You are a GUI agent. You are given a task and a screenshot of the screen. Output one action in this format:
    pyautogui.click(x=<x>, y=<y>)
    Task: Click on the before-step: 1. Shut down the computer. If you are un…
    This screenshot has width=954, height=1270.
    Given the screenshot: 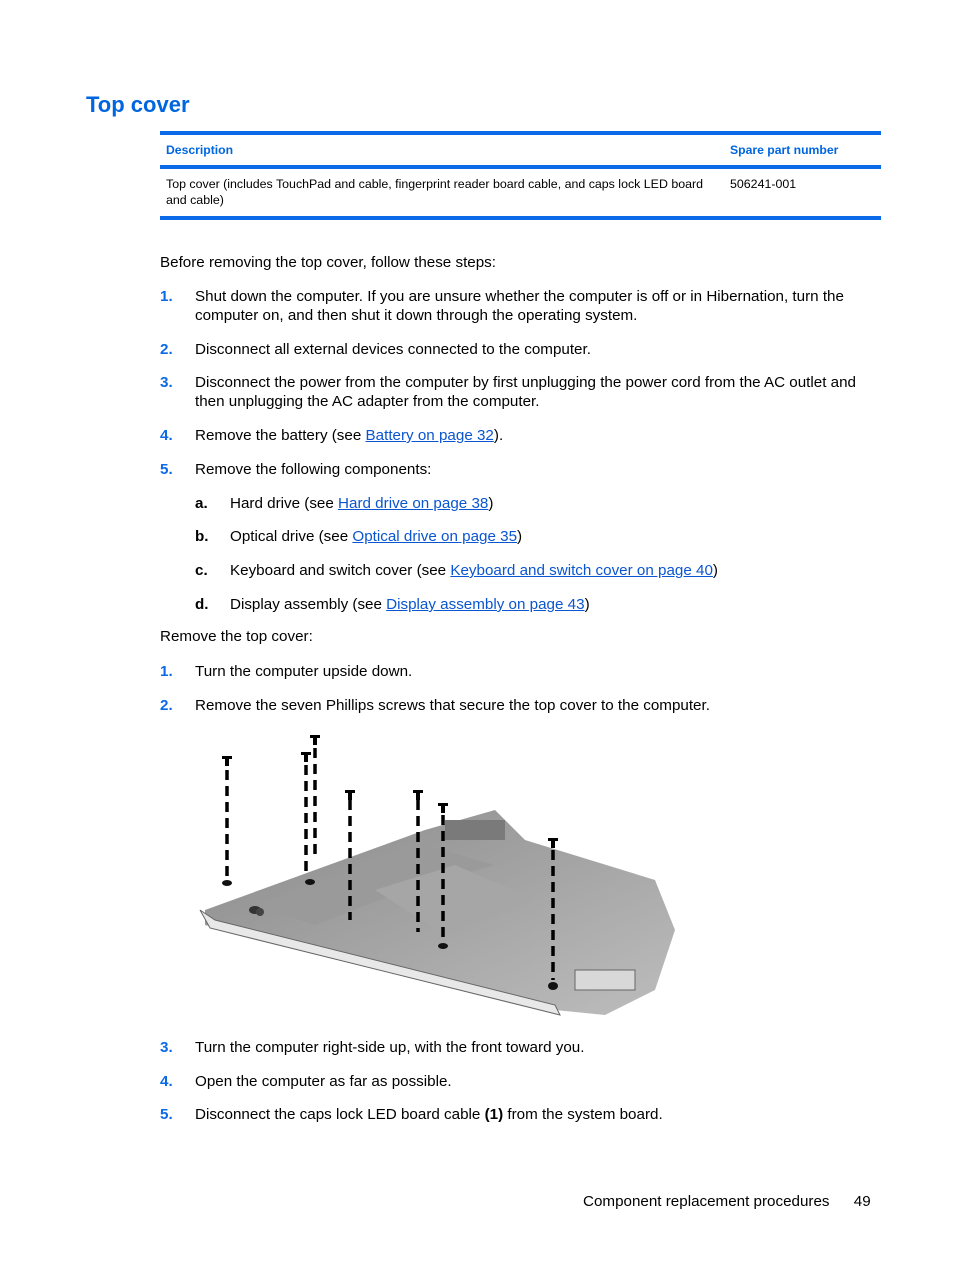 What is the action you would take?
    pyautogui.click(x=522, y=306)
    